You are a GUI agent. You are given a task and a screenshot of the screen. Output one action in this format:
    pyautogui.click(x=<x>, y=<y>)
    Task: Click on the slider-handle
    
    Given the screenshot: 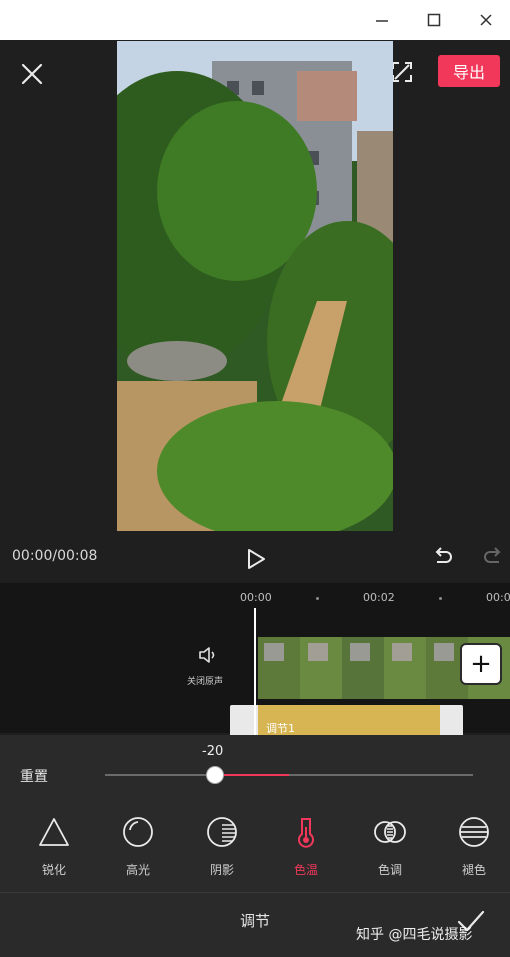 What is the action you would take?
    pyautogui.click(x=215, y=775)
    